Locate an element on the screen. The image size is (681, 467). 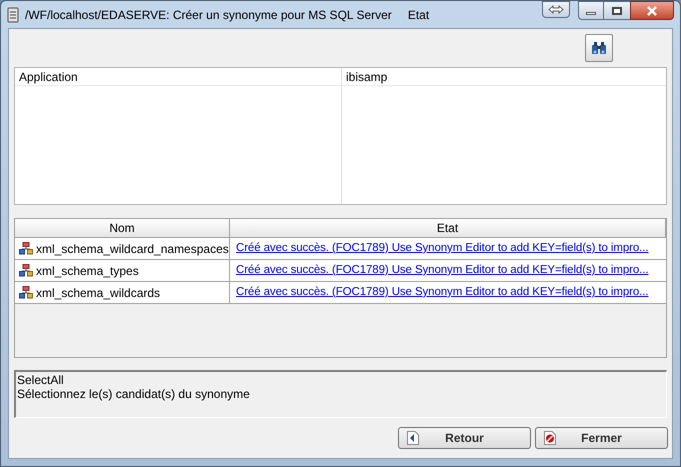
column-header: Etat is located at coordinates (448, 228).